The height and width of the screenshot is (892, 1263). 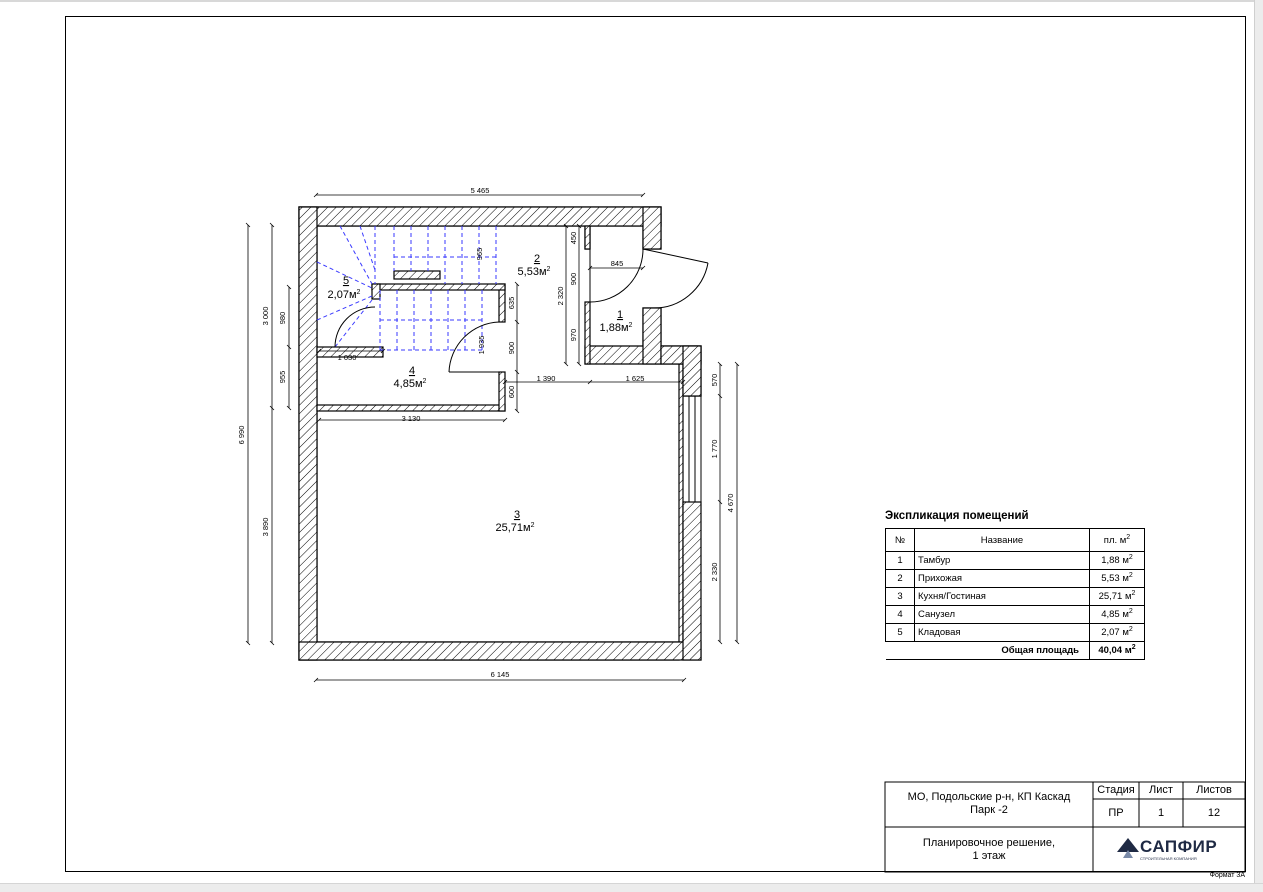 What do you see at coordinates (573, 238) in the screenshot?
I see `svg-text: 450` at bounding box center [573, 238].